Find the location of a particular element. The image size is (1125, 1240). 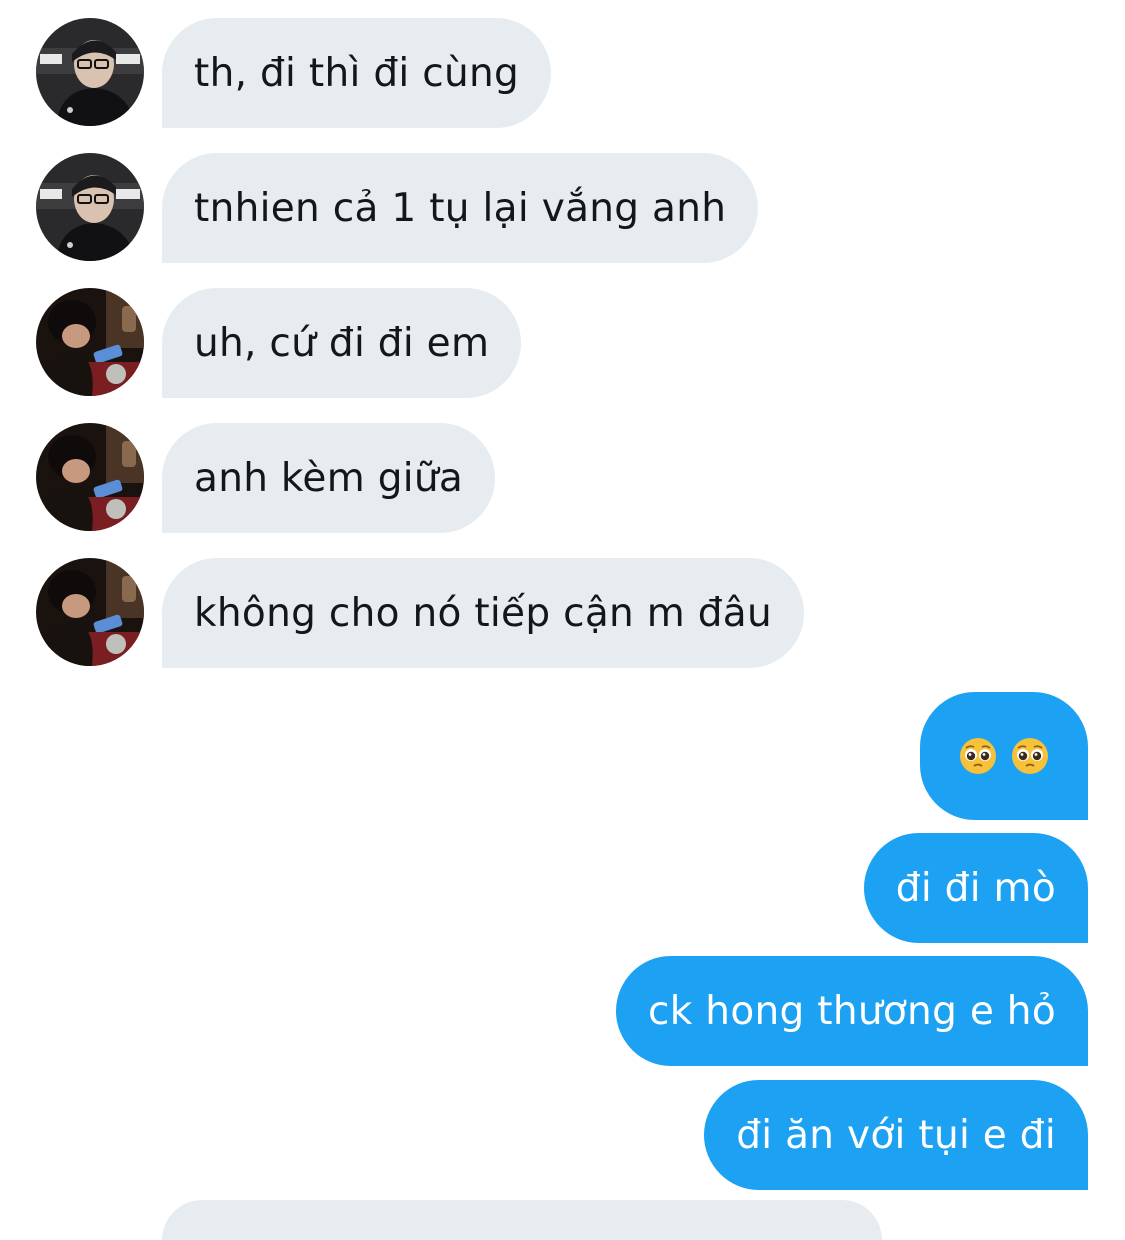

incoming-message-bubble: anh kèm giữa is located at coordinates (329, 478).